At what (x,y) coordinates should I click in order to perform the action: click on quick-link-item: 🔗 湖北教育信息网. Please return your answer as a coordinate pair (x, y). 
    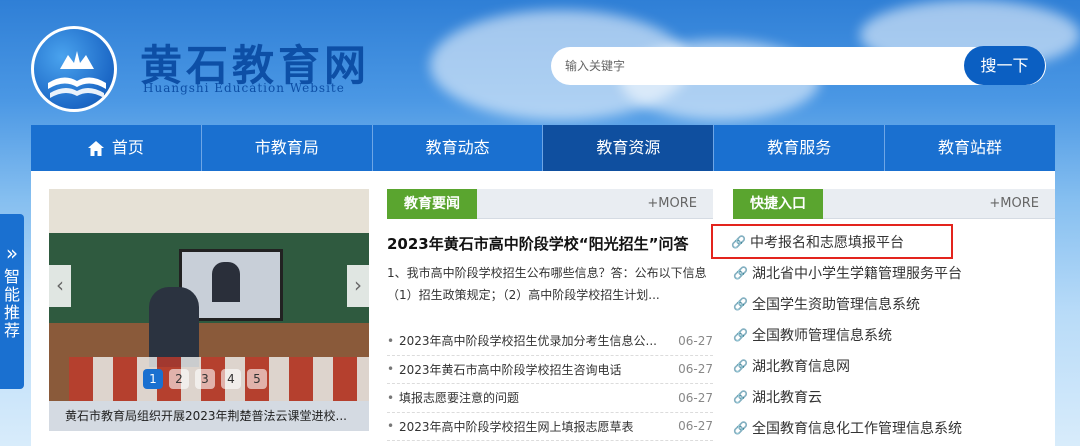
    Looking at the image, I should click on (894, 365).